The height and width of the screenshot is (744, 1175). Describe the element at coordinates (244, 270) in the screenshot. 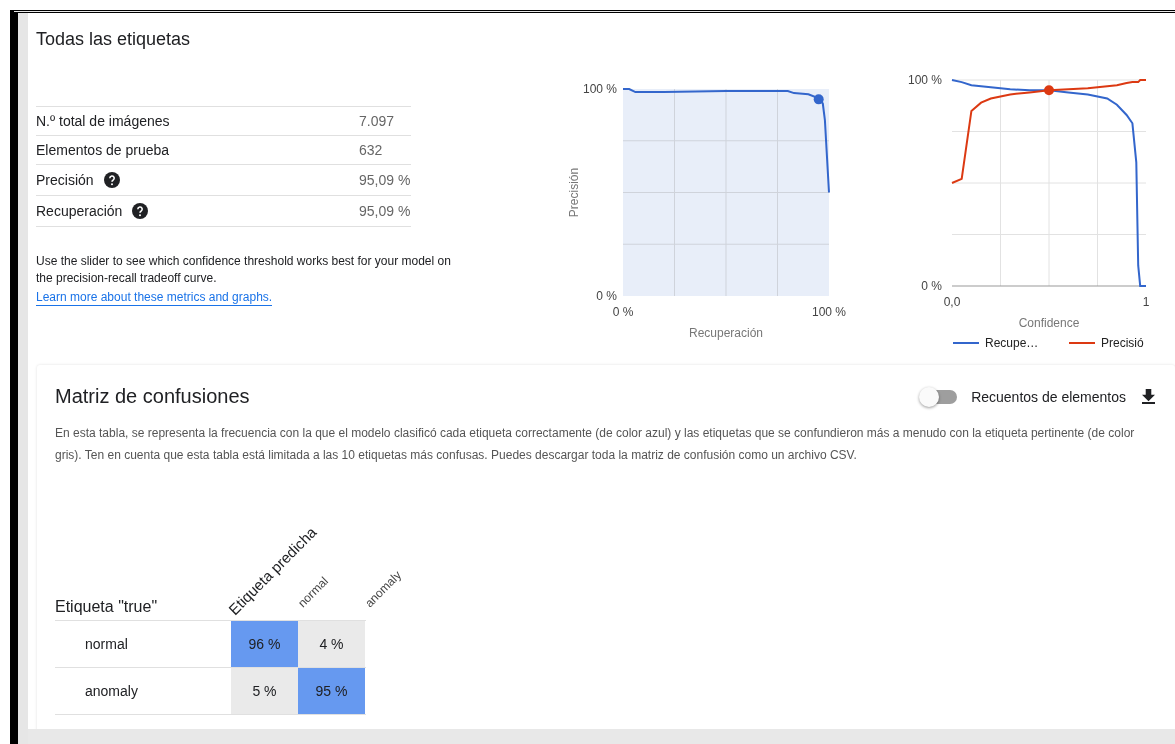

I see `help-text: Use the slider to see which confidence threshold works best for your model on the precision-recall tradeoff curve.` at that location.